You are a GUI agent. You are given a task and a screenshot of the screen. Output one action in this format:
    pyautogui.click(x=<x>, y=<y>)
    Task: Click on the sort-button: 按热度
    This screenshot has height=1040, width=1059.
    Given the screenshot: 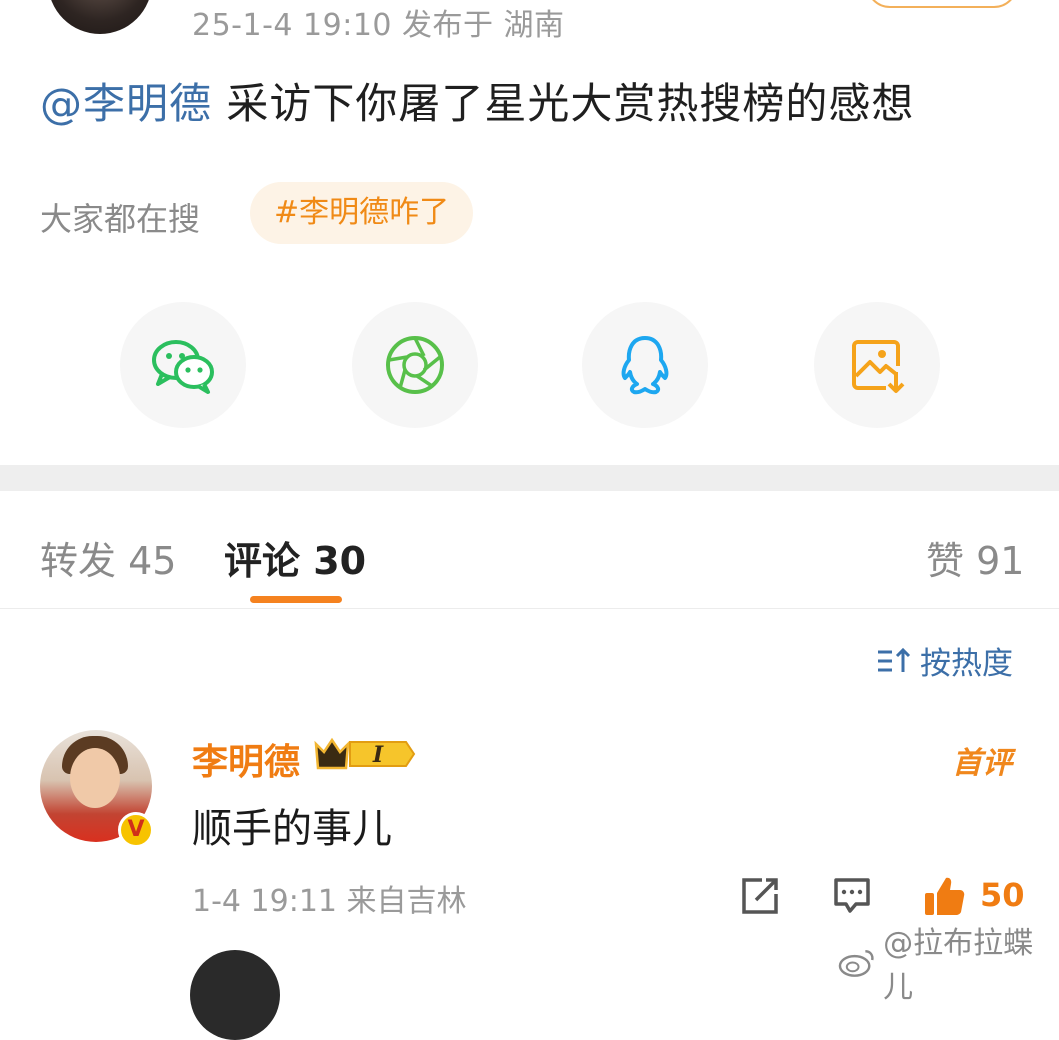 What is the action you would take?
    pyautogui.click(x=944, y=660)
    